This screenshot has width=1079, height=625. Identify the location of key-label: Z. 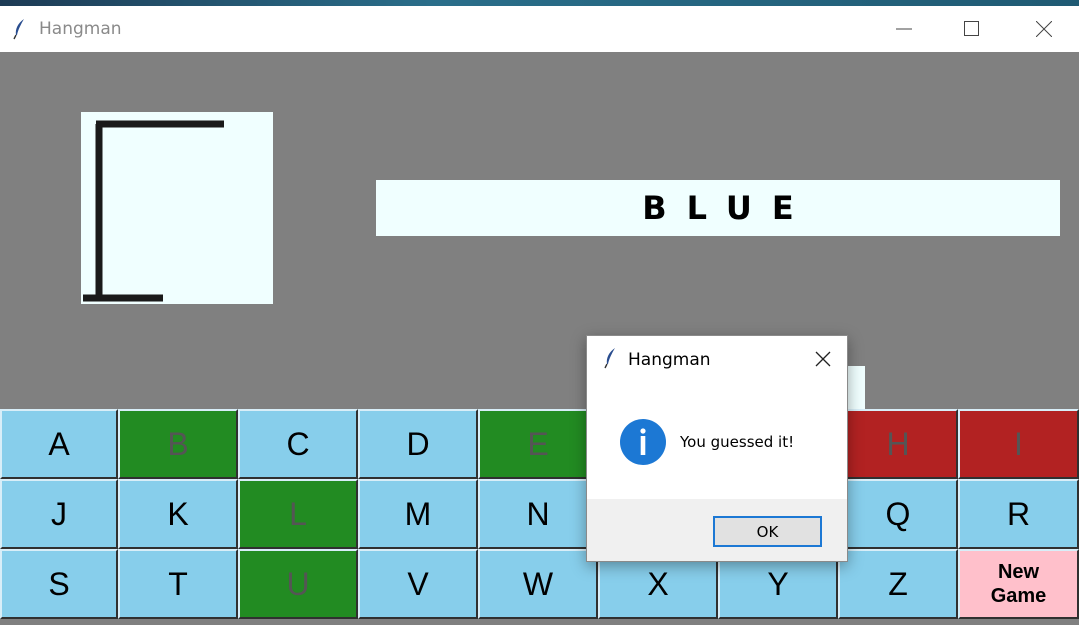
(898, 583).